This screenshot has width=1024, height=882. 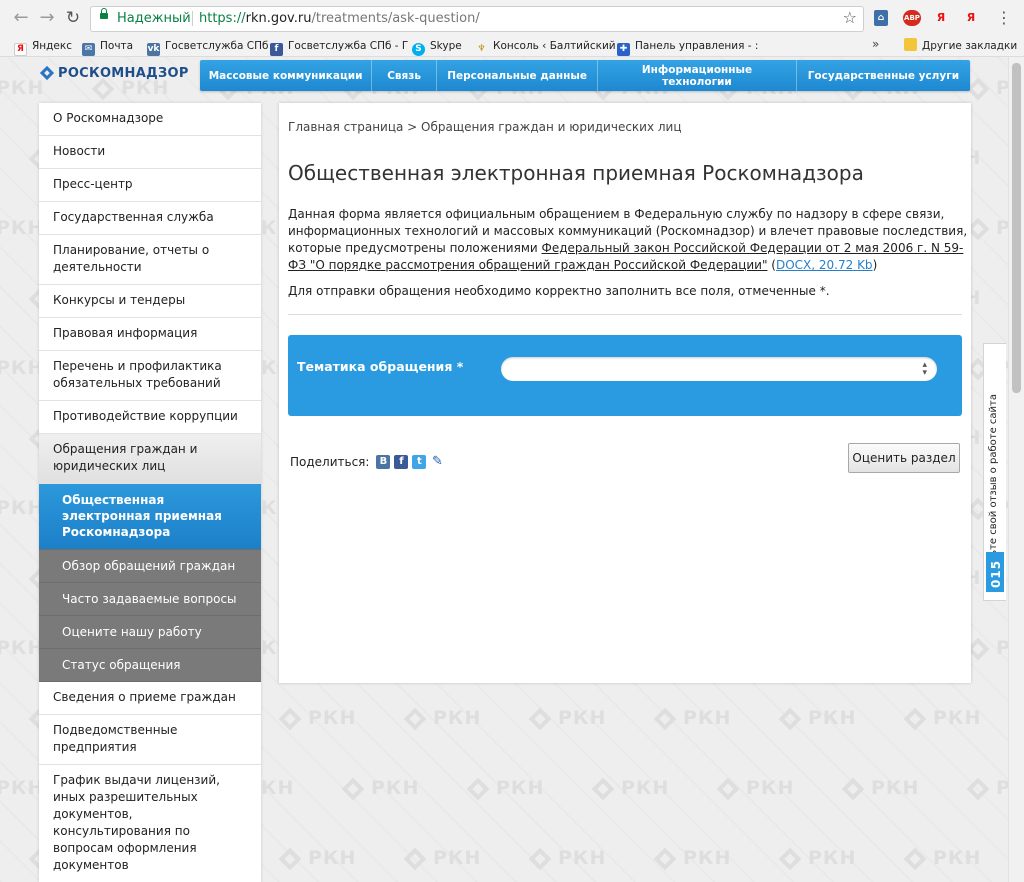 I want to click on bookmark-star-icon: ☆, so click(x=850, y=17).